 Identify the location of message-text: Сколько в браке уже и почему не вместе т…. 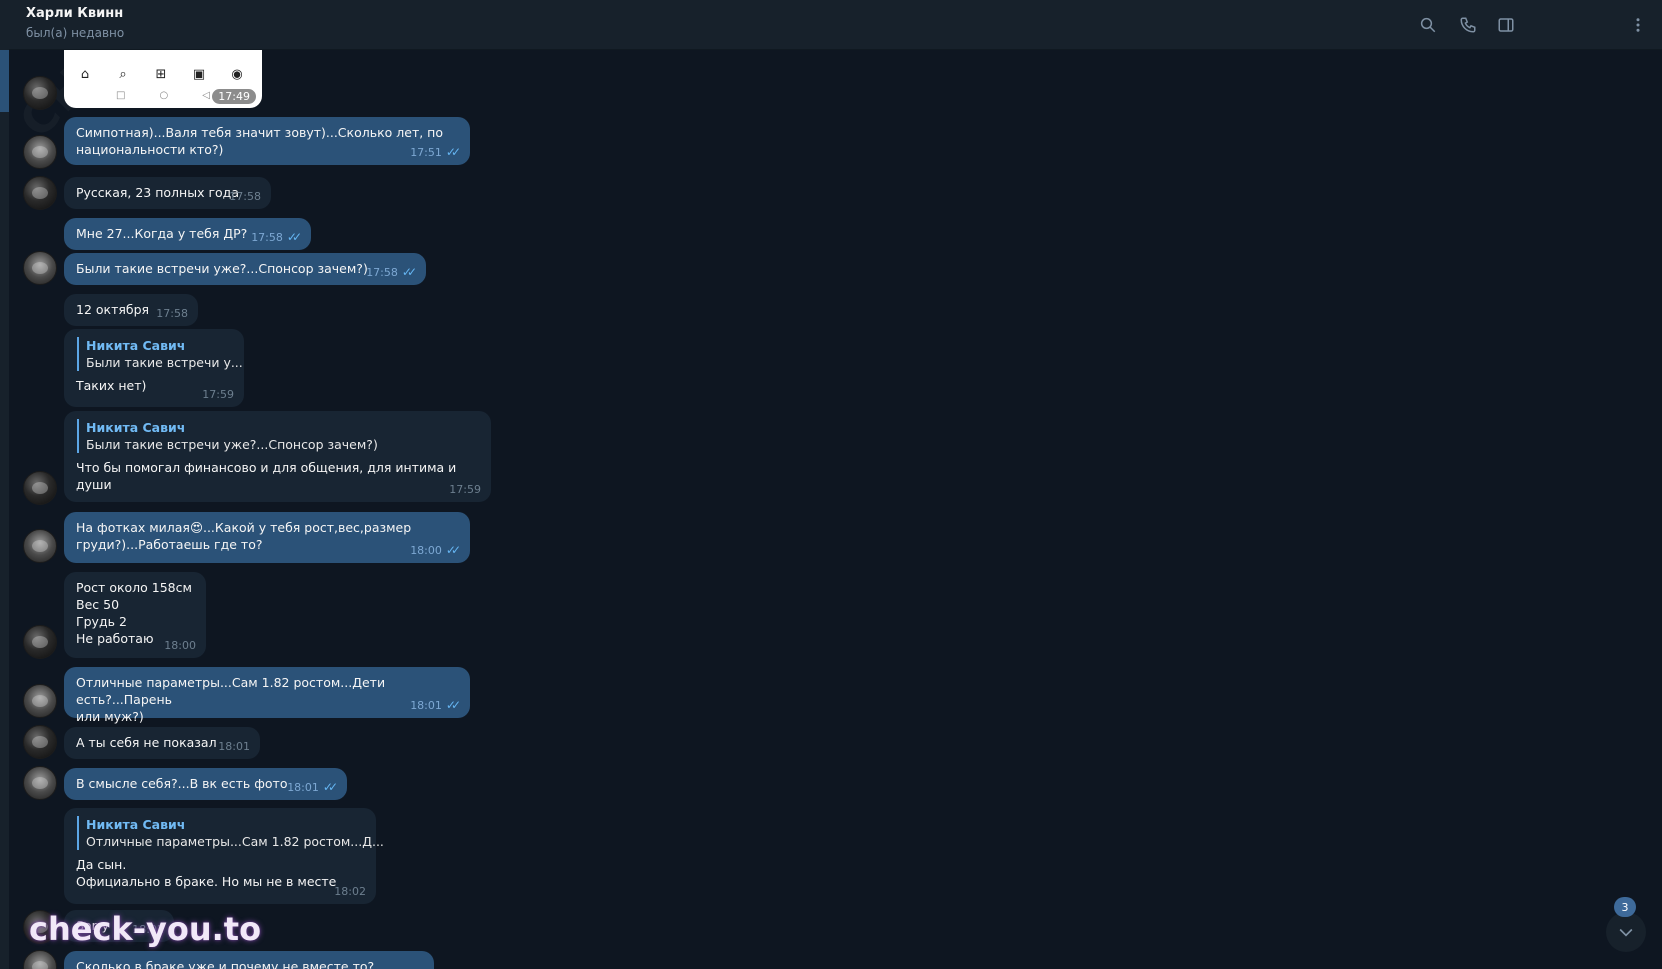
(225, 964).